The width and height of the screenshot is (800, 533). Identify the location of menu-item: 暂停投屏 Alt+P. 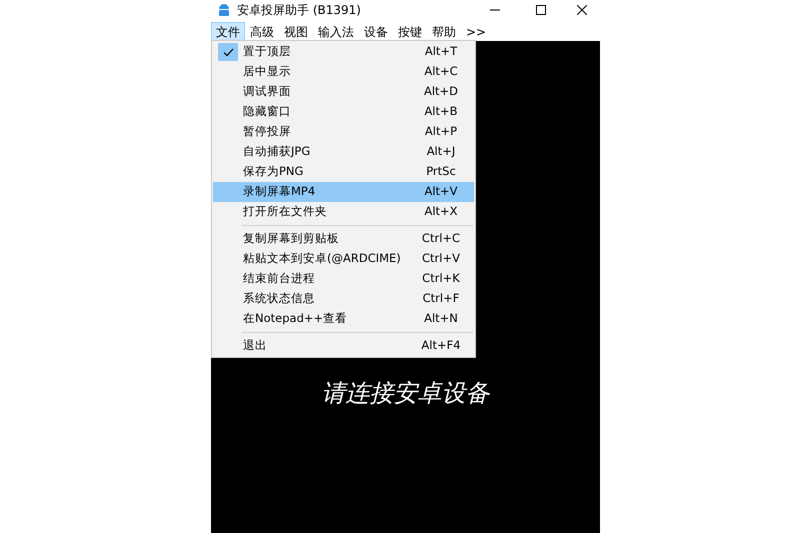
(343, 132).